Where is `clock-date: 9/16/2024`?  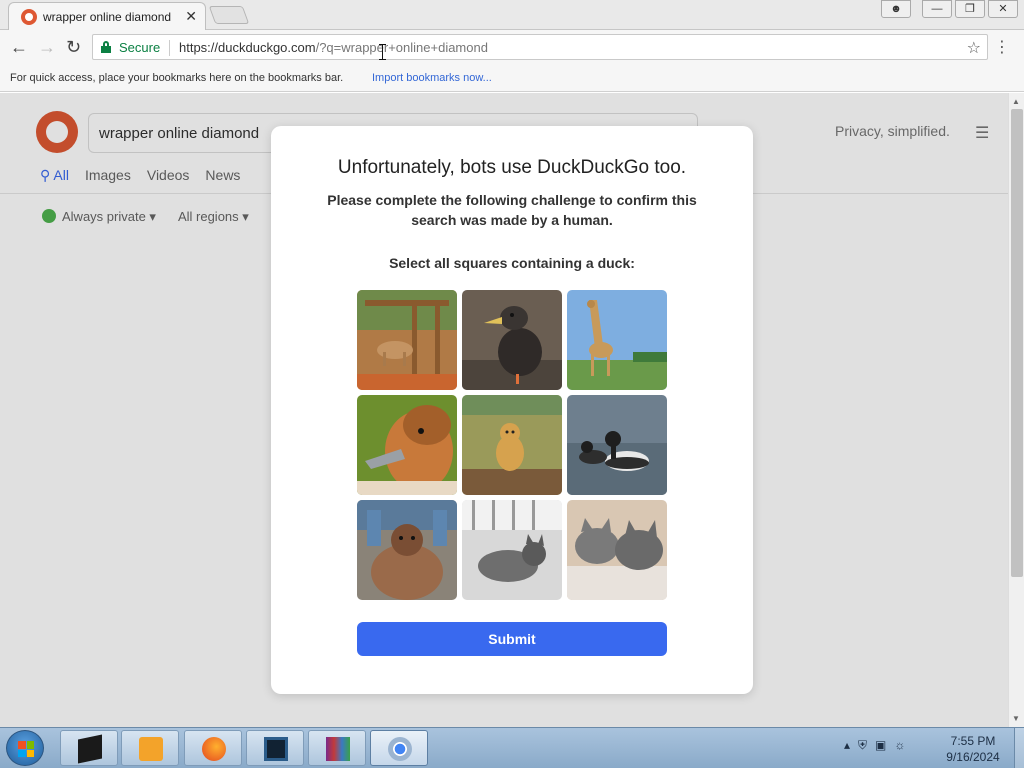
clock-date: 9/16/2024 is located at coordinates (973, 757).